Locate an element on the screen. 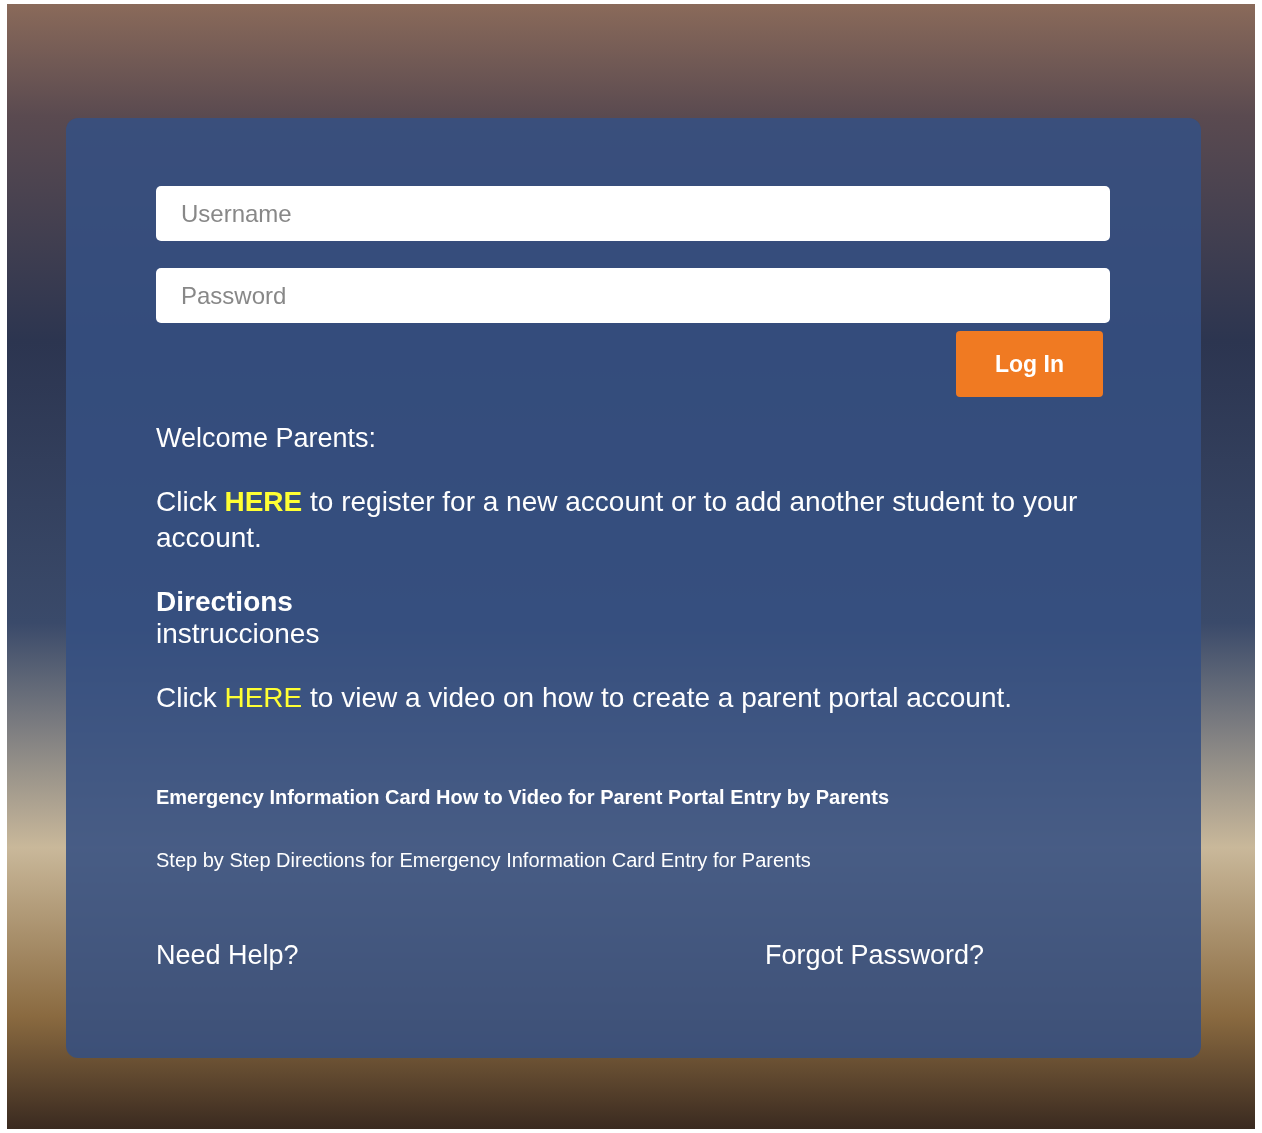  need-help-link: Need Help? is located at coordinates (227, 955).